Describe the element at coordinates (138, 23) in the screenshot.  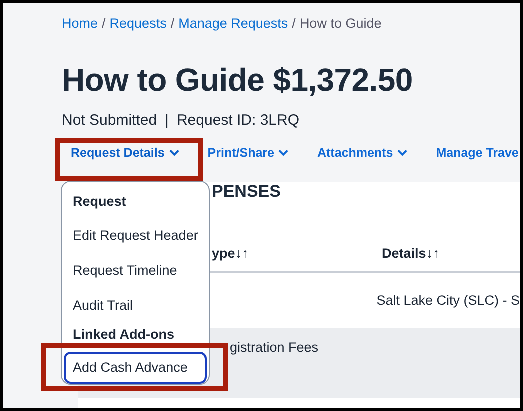
I see `breadcrumb-link: Requests` at that location.